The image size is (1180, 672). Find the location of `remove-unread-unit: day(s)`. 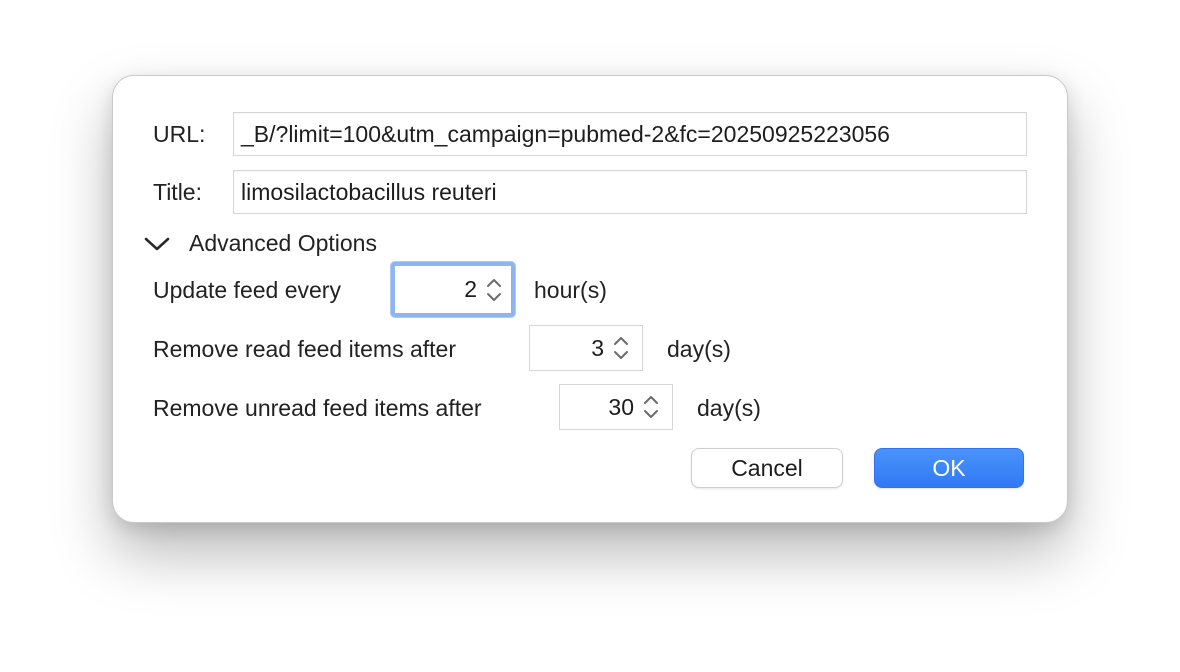

remove-unread-unit: day(s) is located at coordinates (729, 408).